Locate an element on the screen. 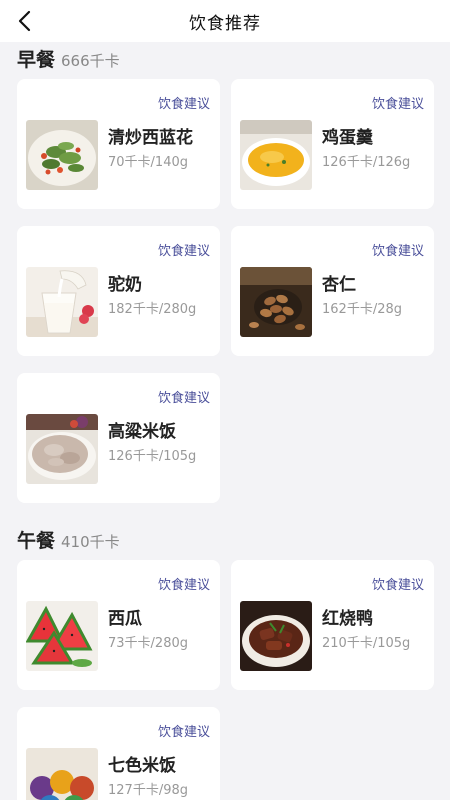 The width and height of the screenshot is (450, 800). chevron-left-icon is located at coordinates (24, 21).